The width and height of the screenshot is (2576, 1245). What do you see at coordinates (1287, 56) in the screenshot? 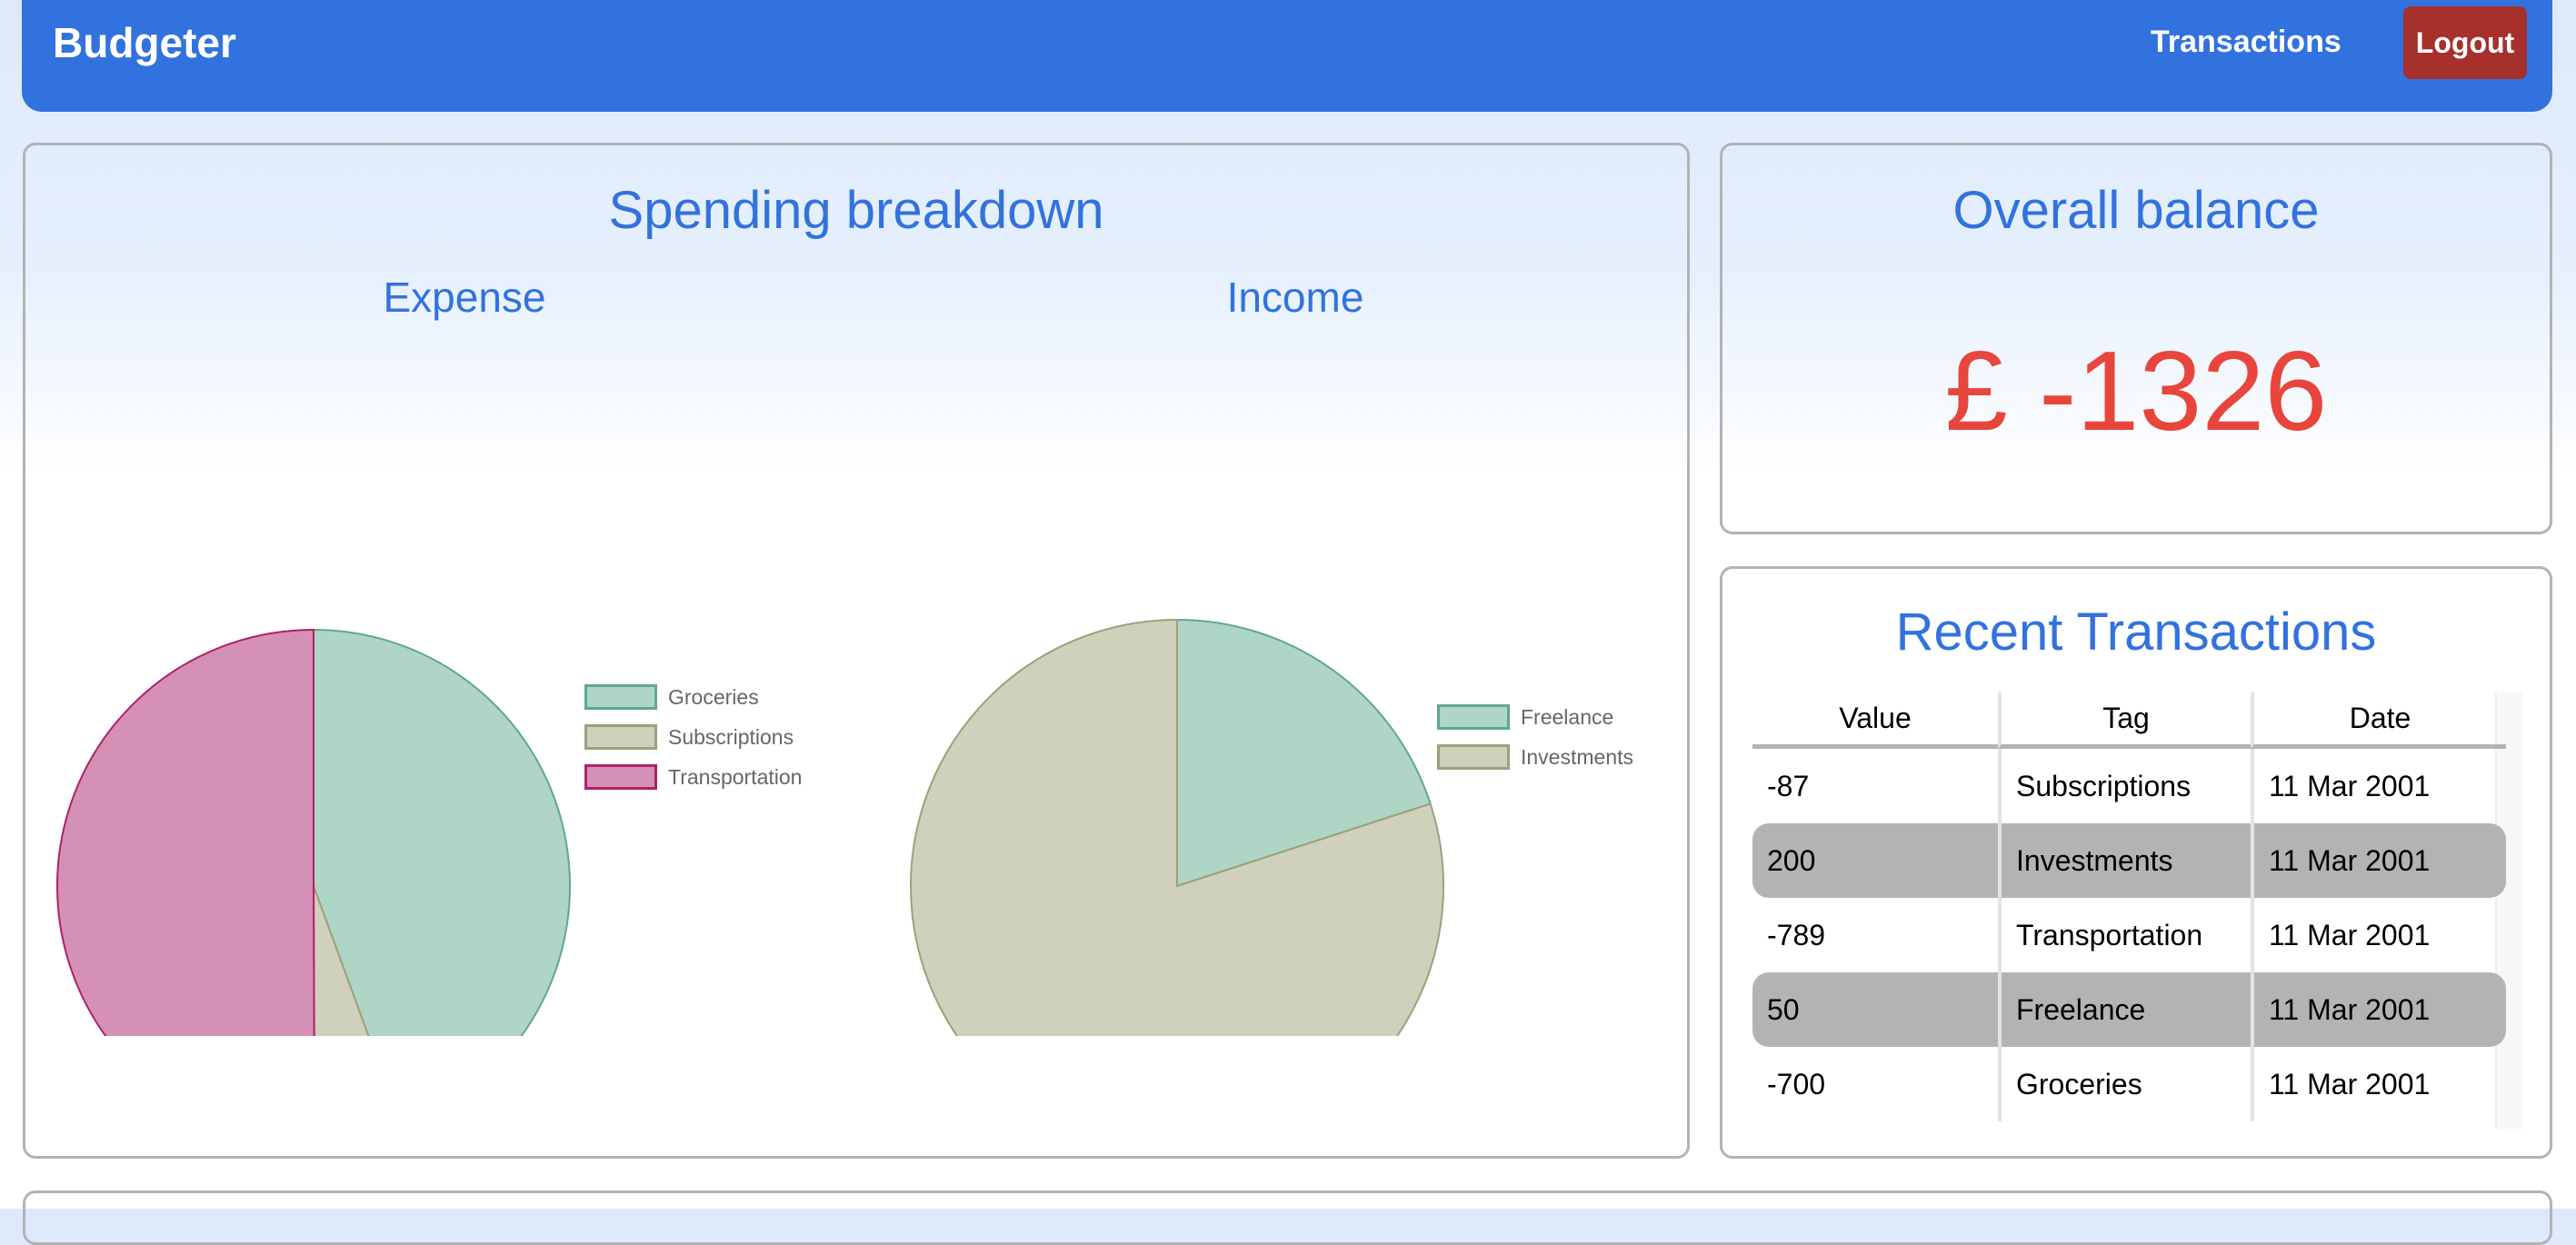
I see `top-navbar: Budgeter Transactions Logout` at bounding box center [1287, 56].